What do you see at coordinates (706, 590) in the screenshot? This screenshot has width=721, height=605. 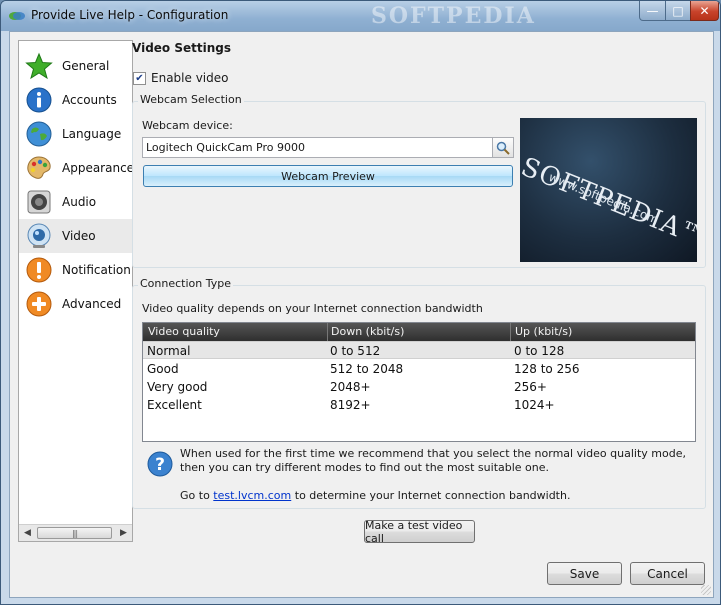 I see `resize-grip` at bounding box center [706, 590].